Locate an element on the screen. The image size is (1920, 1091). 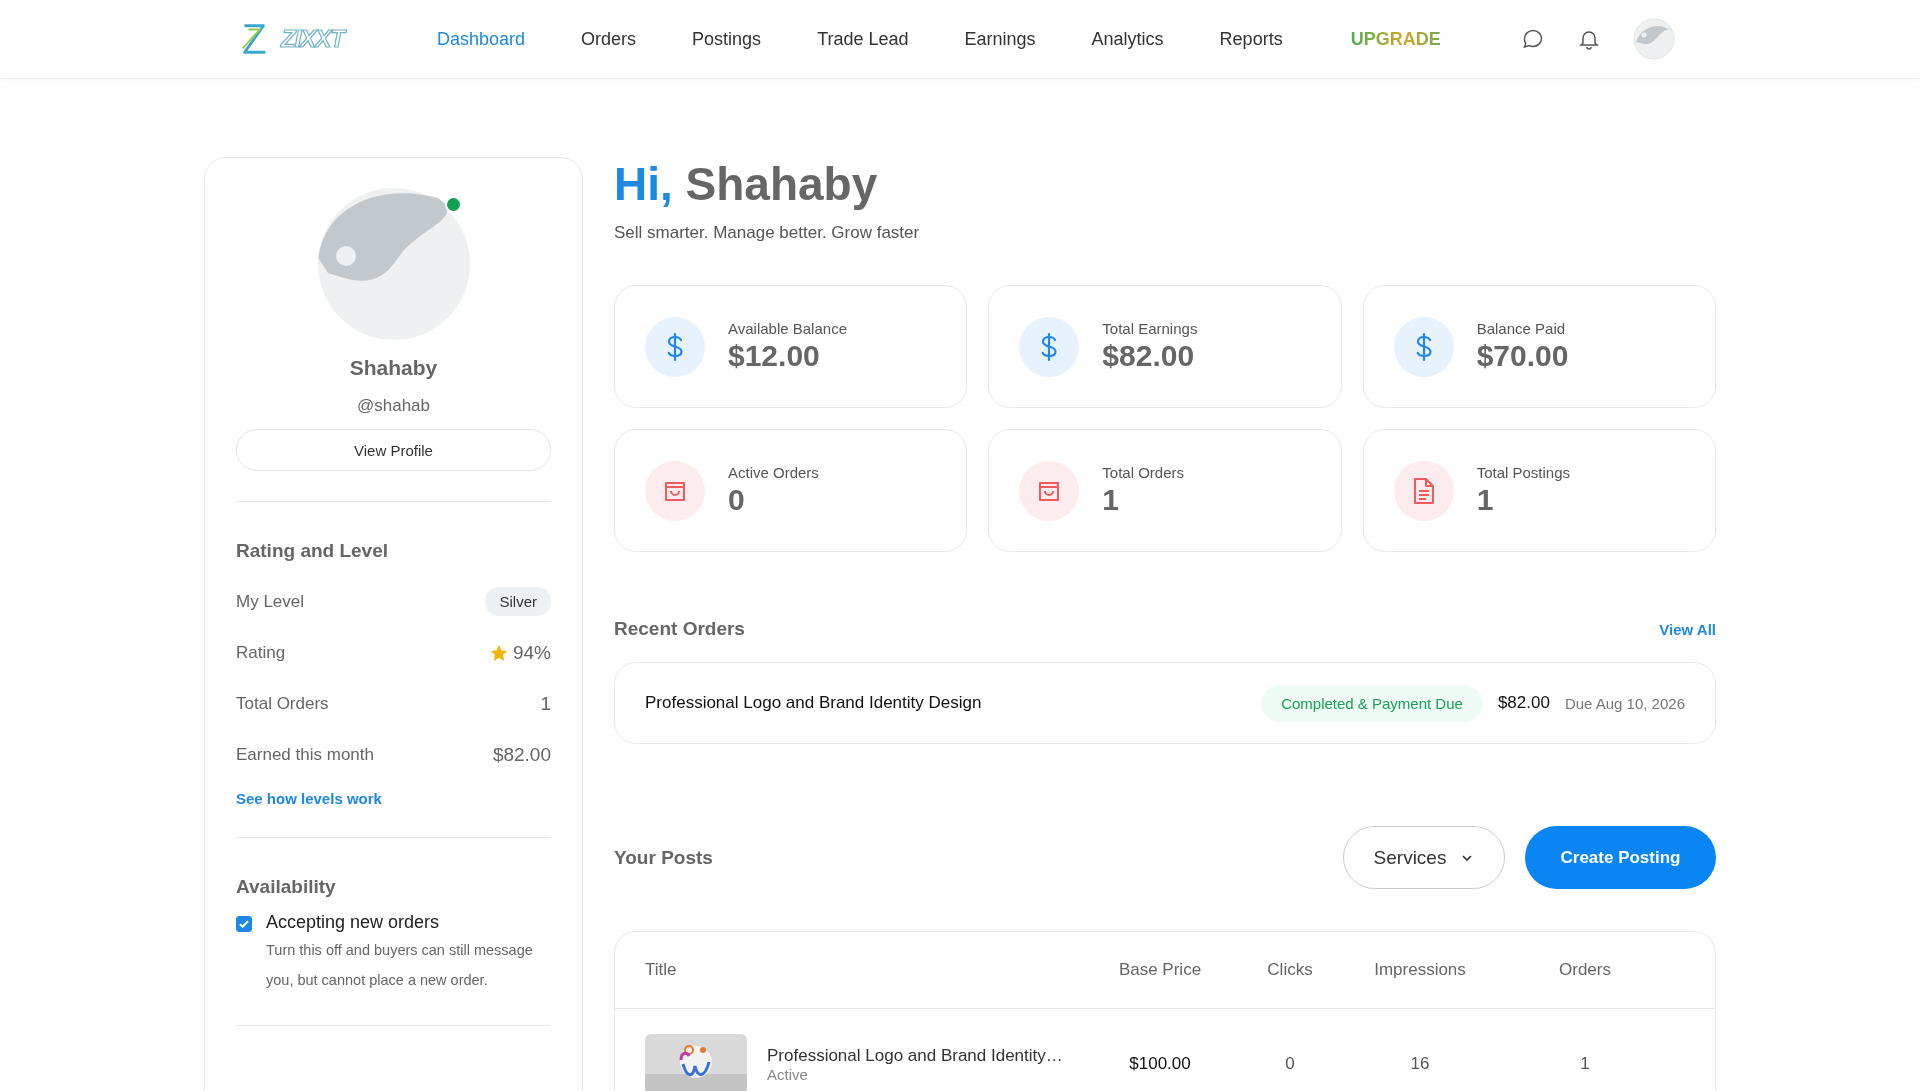
column-header: Impressions is located at coordinates (1420, 970).